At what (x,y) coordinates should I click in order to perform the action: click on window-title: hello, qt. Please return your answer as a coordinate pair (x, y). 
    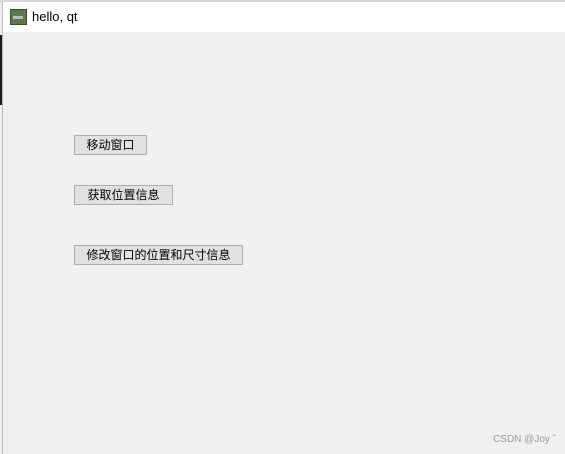
    Looking at the image, I should click on (55, 16).